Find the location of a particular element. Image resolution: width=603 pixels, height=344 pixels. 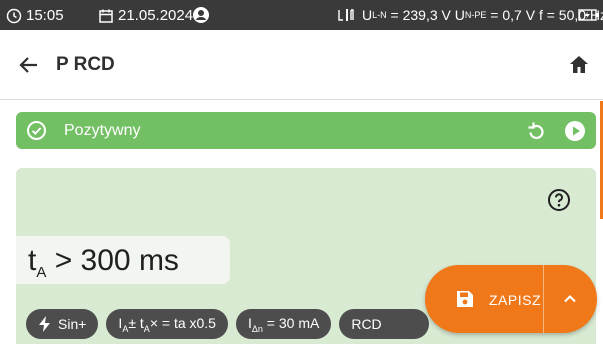

chevron-up-icon is located at coordinates (570, 299).